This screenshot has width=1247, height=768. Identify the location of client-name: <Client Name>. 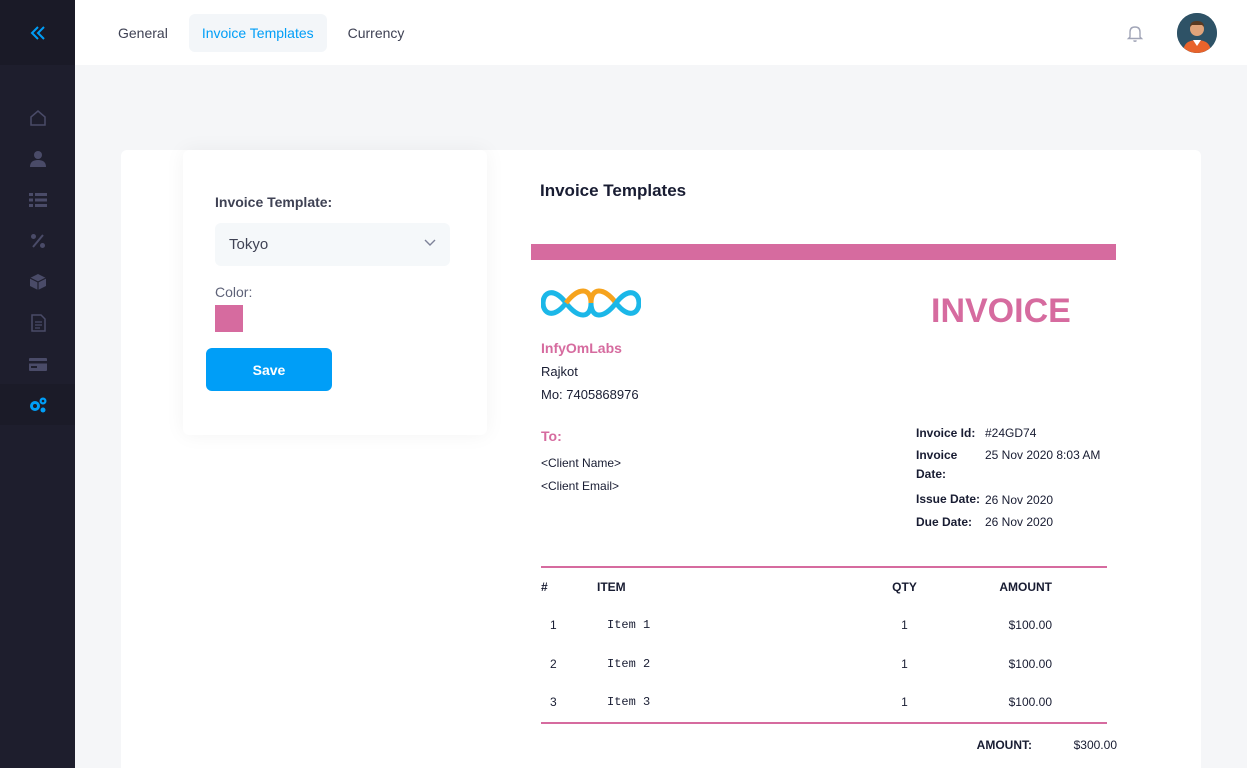
(581, 463).